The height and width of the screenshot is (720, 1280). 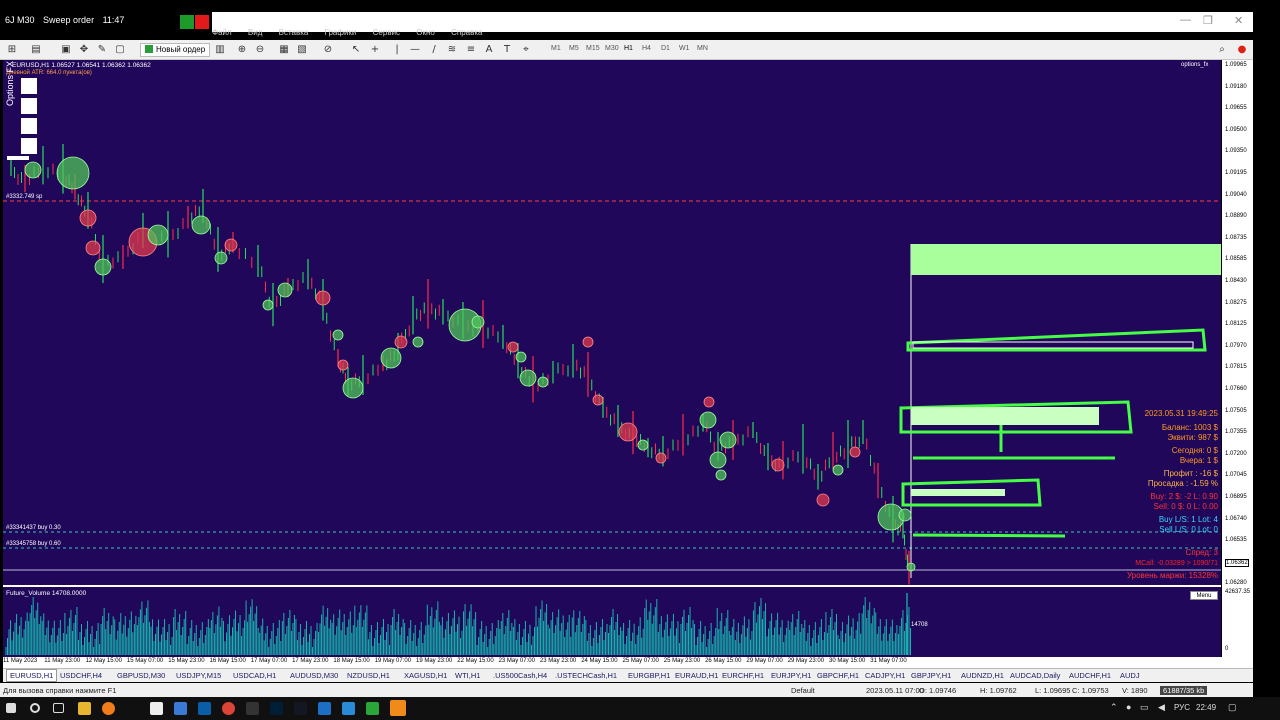 What do you see at coordinates (180, 708) in the screenshot?
I see `calendar-icon` at bounding box center [180, 708].